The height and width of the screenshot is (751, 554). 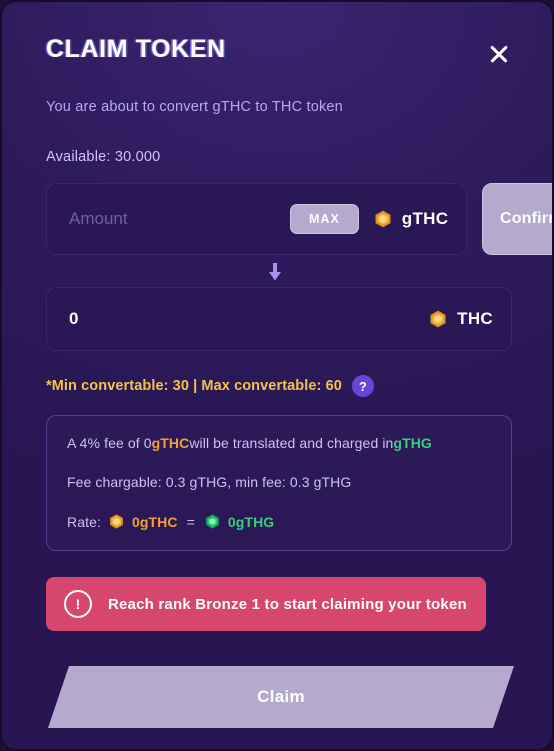 What do you see at coordinates (78, 604) in the screenshot?
I see `exclamation-circle-icon: !` at bounding box center [78, 604].